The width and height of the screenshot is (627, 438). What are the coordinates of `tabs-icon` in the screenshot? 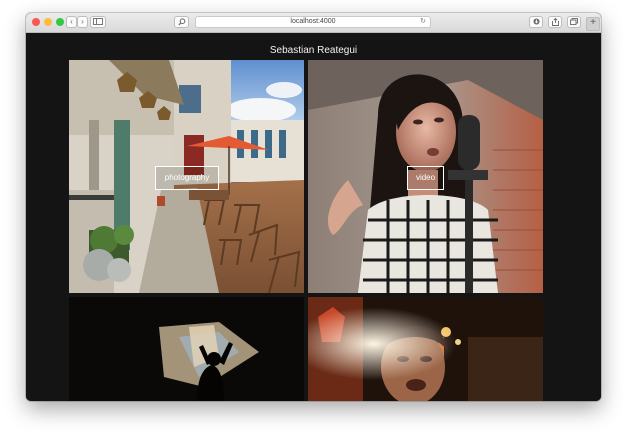 It's located at (574, 21).